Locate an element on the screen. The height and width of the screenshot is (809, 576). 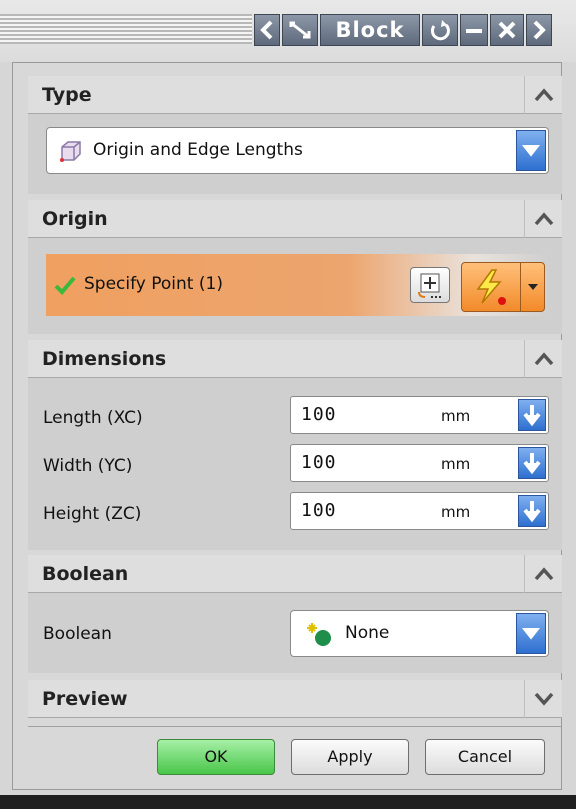
width-unit: mm is located at coordinates (456, 464).